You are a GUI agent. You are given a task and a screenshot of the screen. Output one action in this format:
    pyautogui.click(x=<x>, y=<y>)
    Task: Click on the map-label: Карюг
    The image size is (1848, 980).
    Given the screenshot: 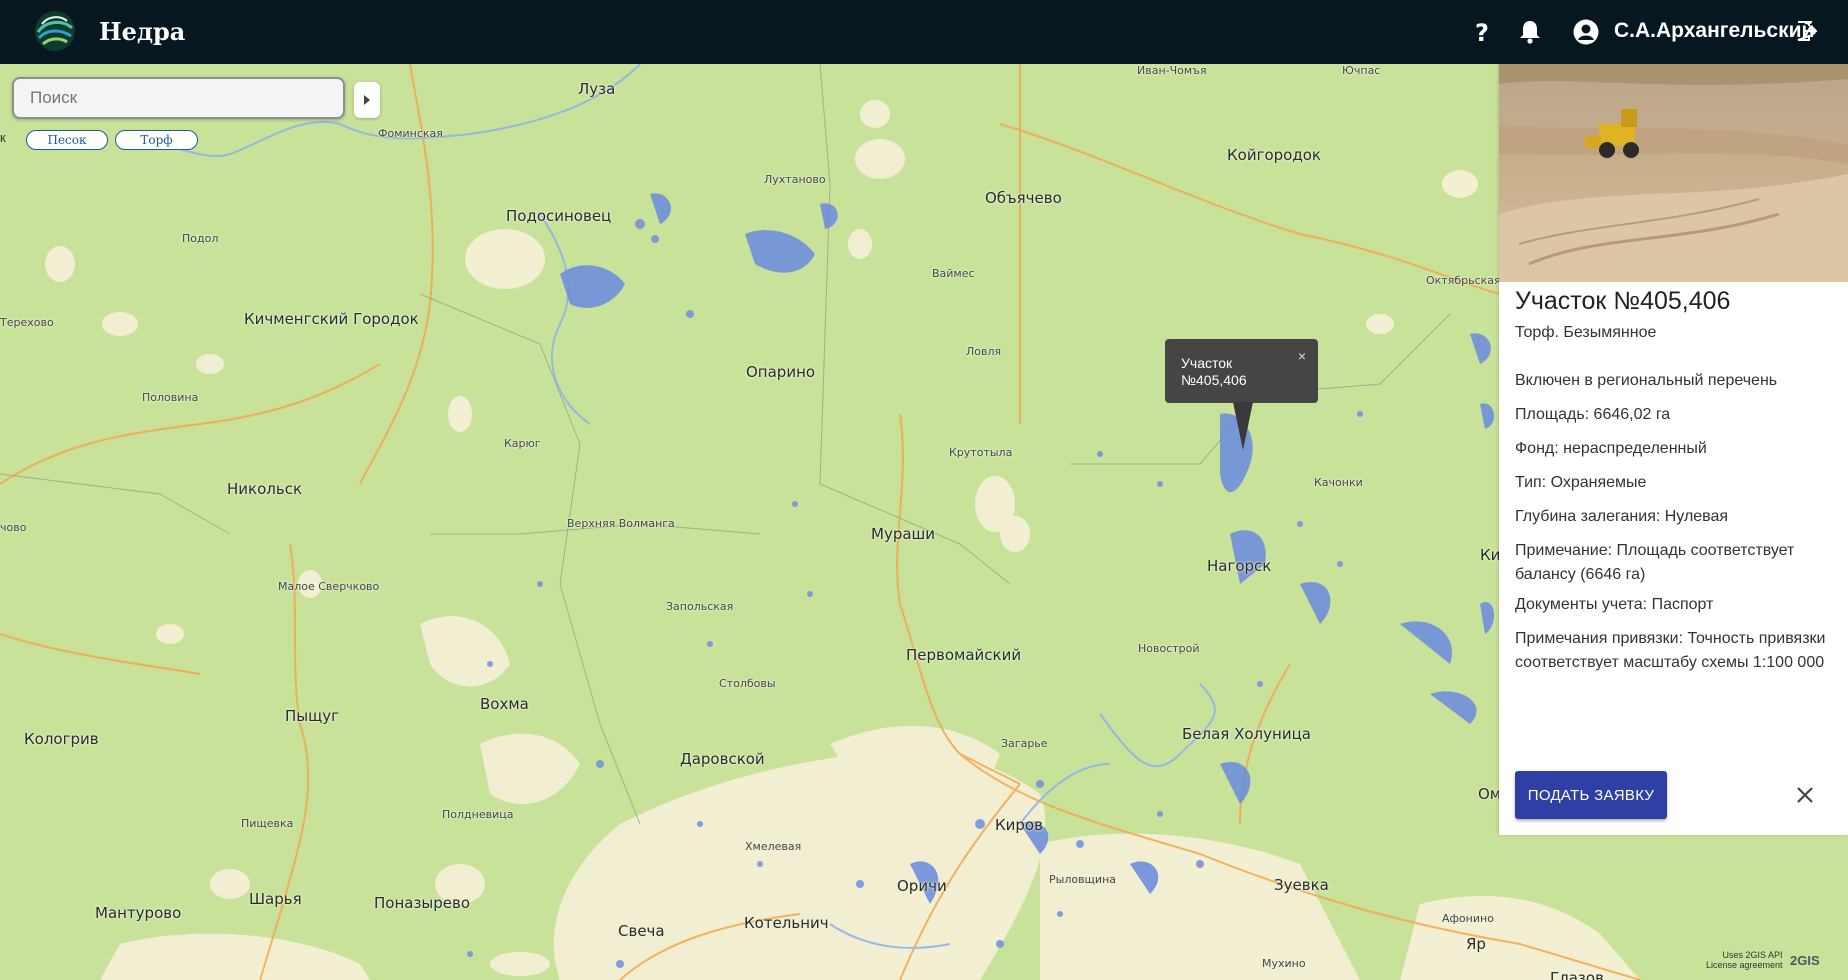 What is the action you would take?
    pyautogui.click(x=522, y=443)
    